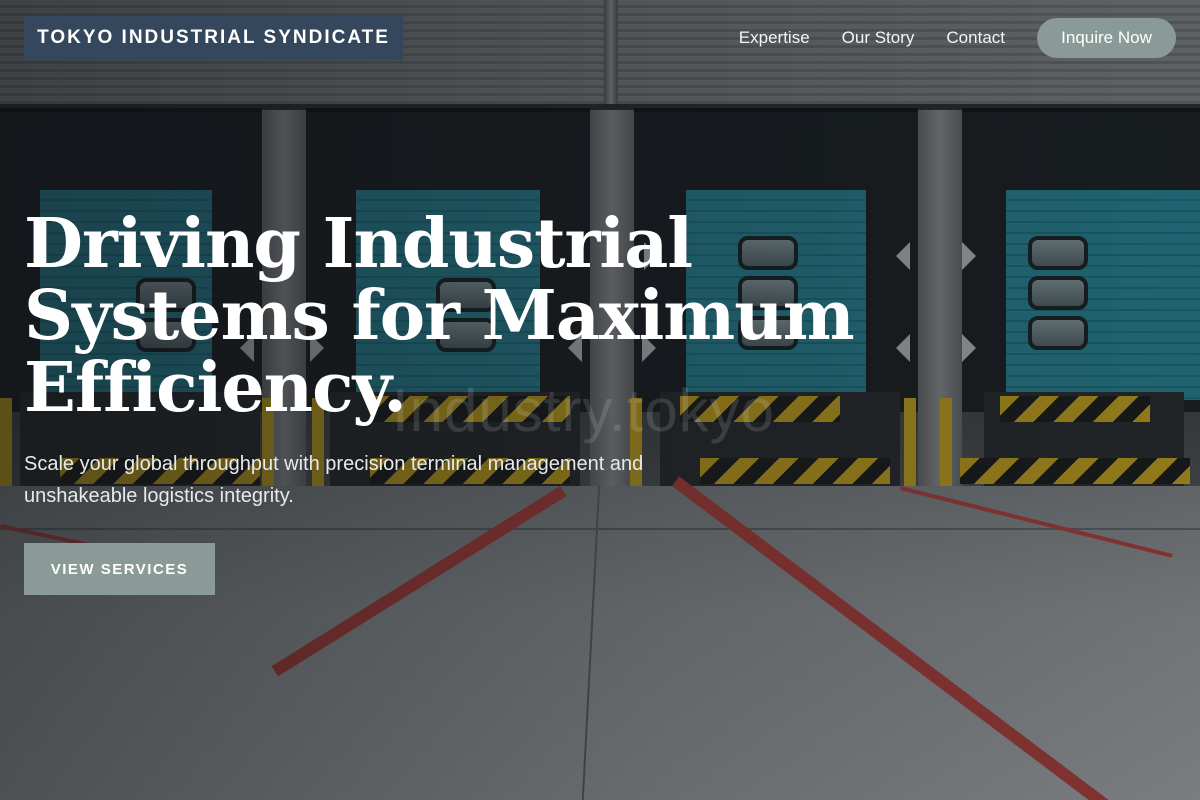 The width and height of the screenshot is (1200, 800). I want to click on brand-logo: TOKYO INDUSTRIAL SYNDICATE, so click(213, 38).